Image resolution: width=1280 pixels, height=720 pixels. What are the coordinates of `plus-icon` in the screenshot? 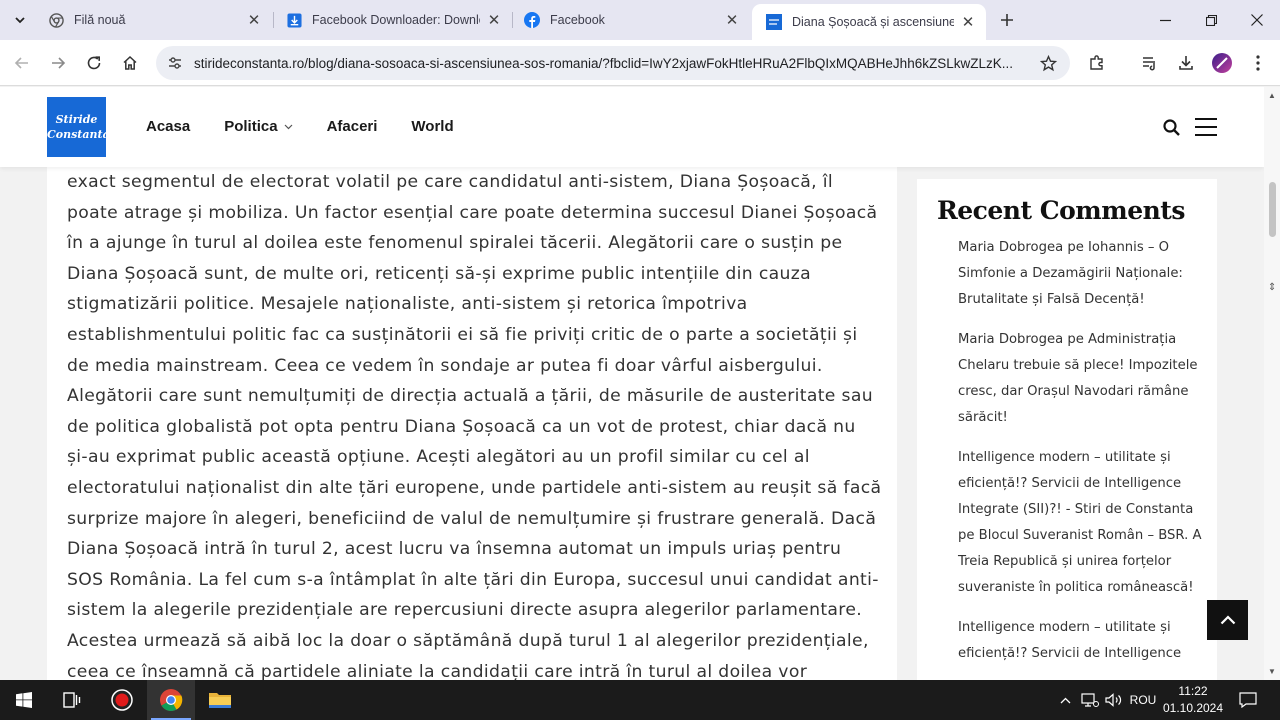 It's located at (1007, 20).